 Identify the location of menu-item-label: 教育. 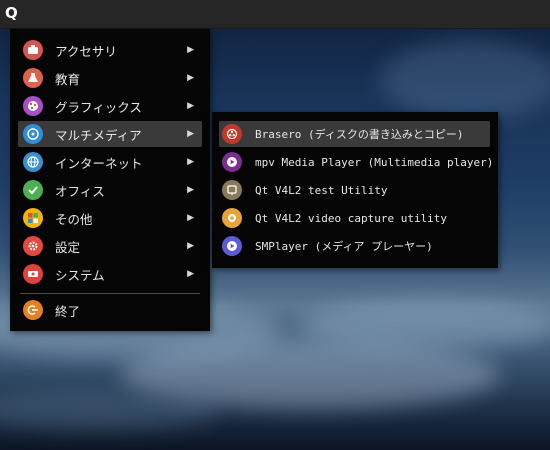
(68, 79).